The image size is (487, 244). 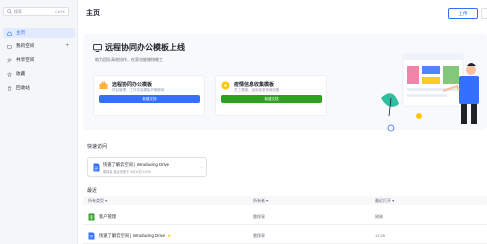 I want to click on sidebar-item-favorites: 收藏, so click(x=39, y=74).